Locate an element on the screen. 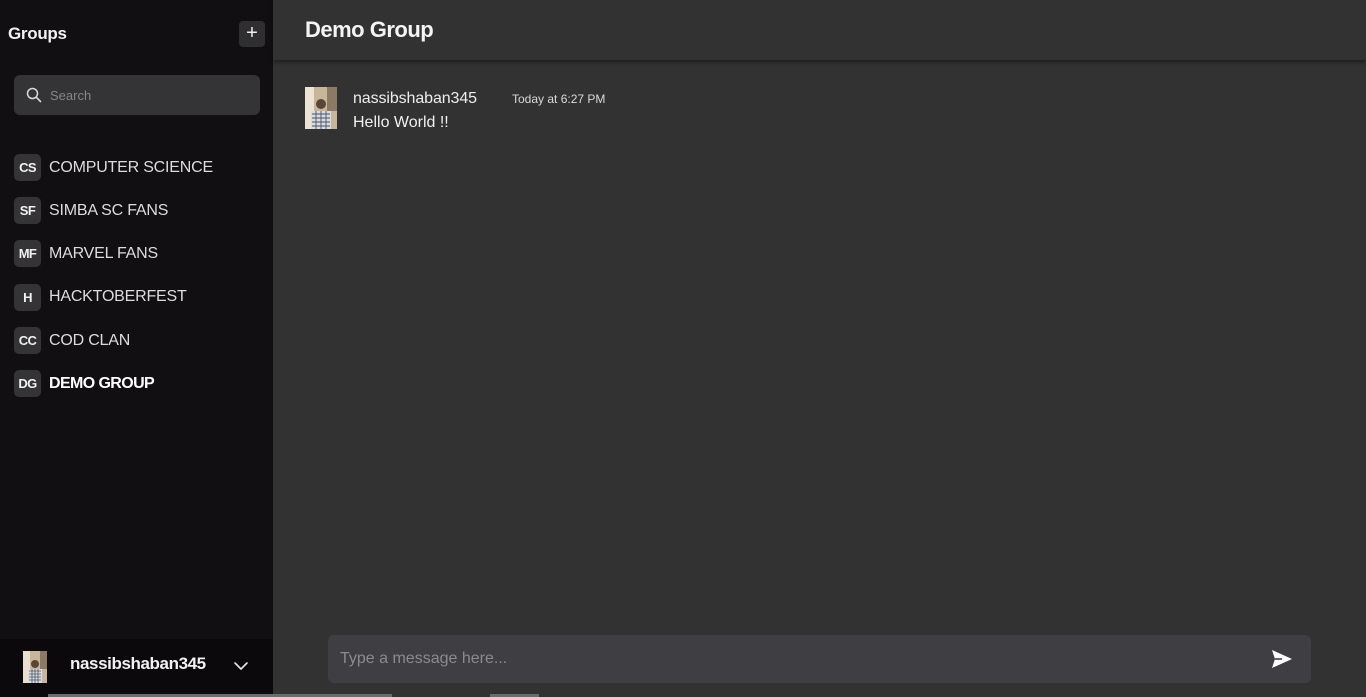 The image size is (1366, 697). sidebar-header: Groups + is located at coordinates (136, 30).